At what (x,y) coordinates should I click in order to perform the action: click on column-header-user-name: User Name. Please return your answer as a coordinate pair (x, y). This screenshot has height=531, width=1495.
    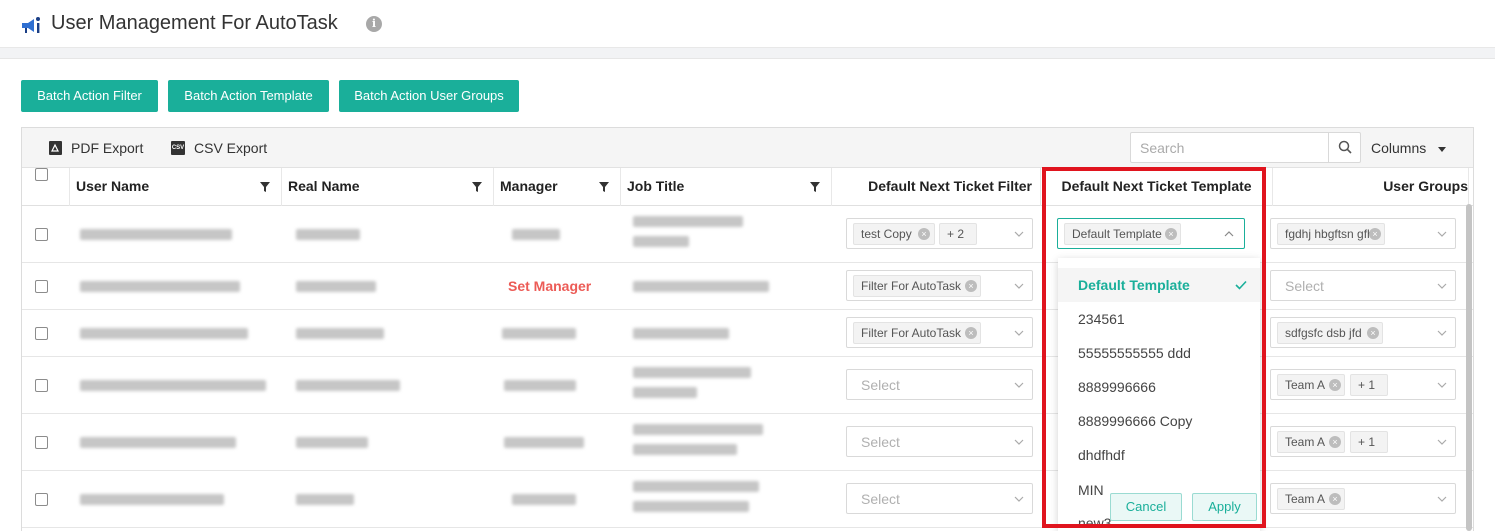
    Looking at the image, I should click on (176, 187).